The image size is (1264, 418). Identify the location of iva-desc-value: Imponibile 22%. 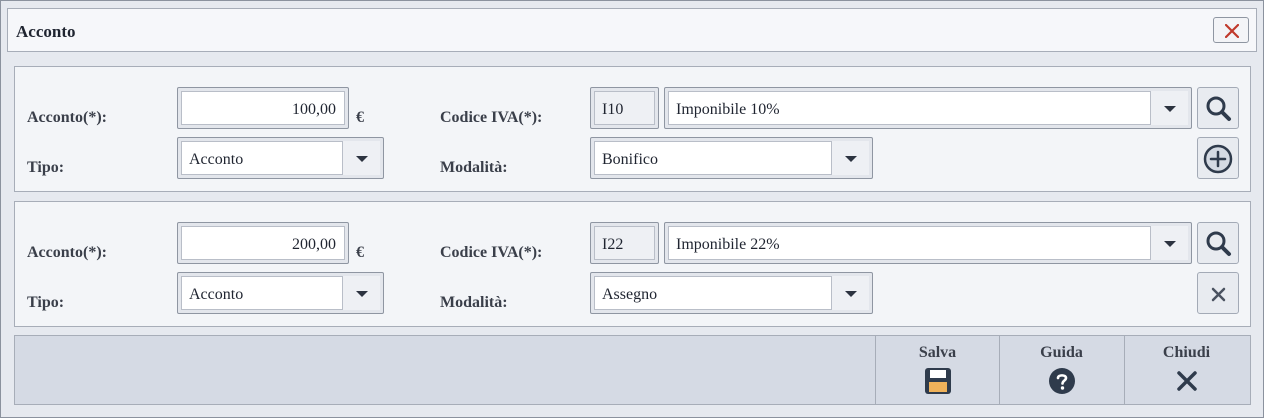
(728, 244).